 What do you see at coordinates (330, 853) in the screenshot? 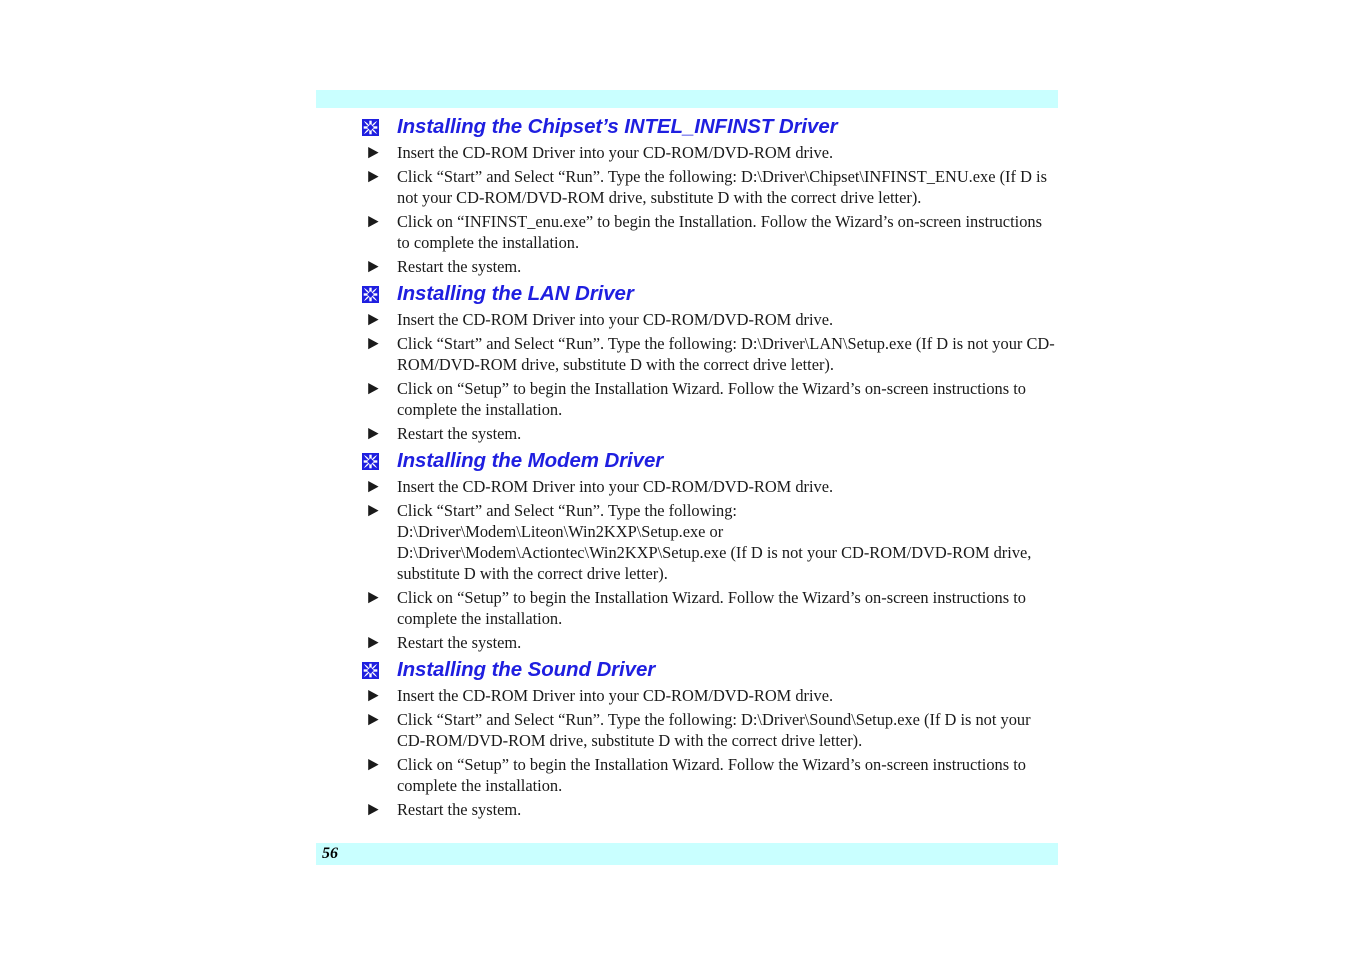
I see `page-number: 56` at bounding box center [330, 853].